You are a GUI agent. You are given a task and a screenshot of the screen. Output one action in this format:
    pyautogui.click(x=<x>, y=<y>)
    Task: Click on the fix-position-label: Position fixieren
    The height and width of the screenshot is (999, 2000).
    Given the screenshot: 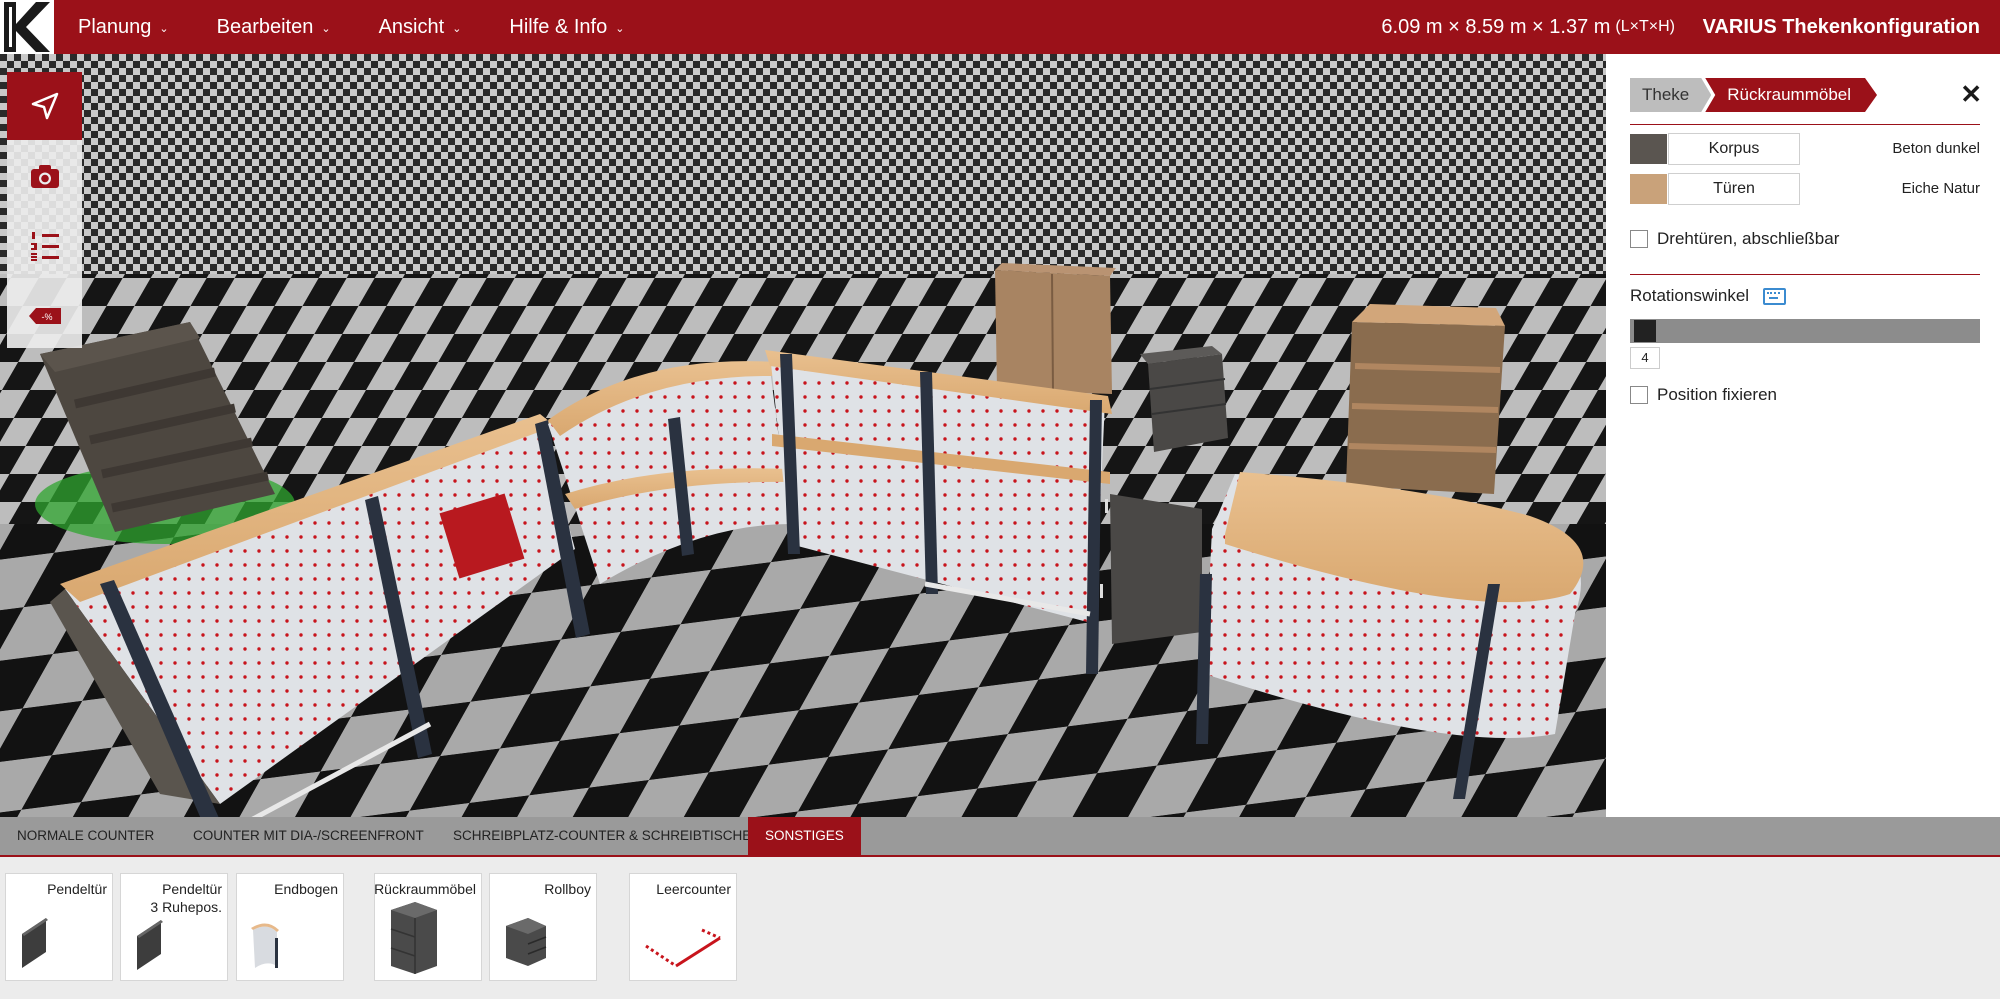 What is the action you would take?
    pyautogui.click(x=1717, y=394)
    